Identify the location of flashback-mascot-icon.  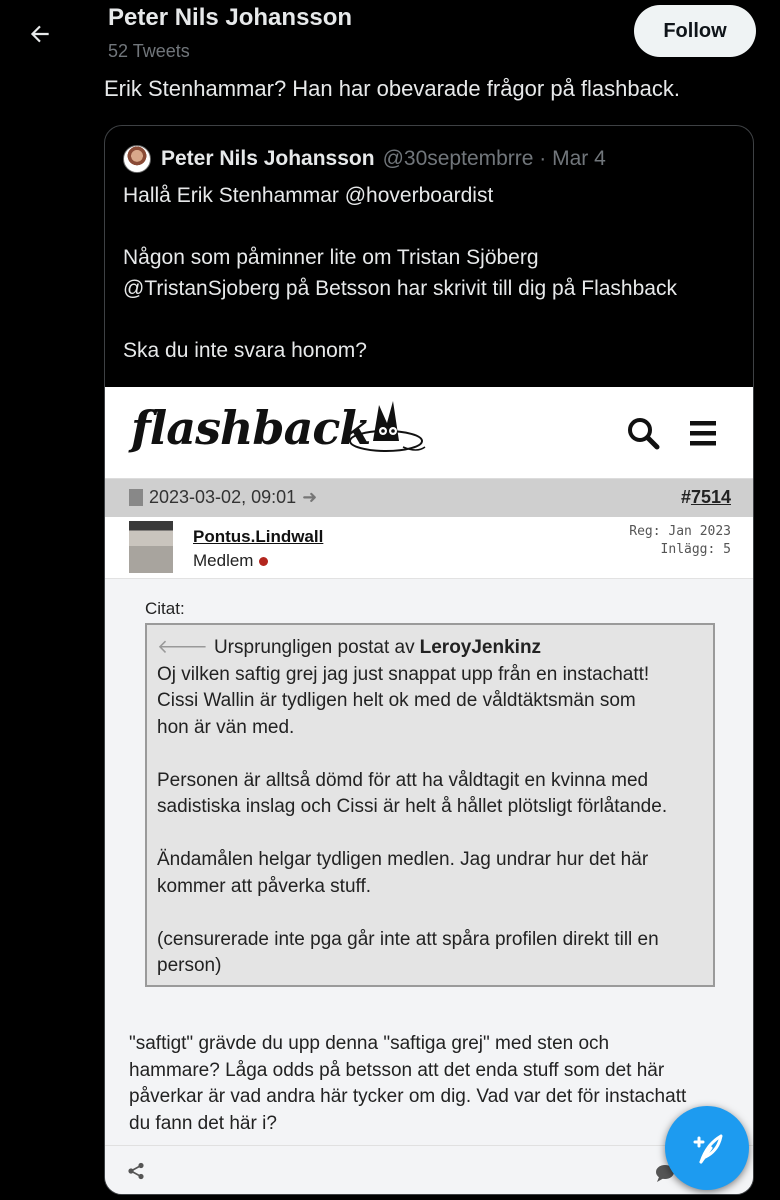
(387, 426).